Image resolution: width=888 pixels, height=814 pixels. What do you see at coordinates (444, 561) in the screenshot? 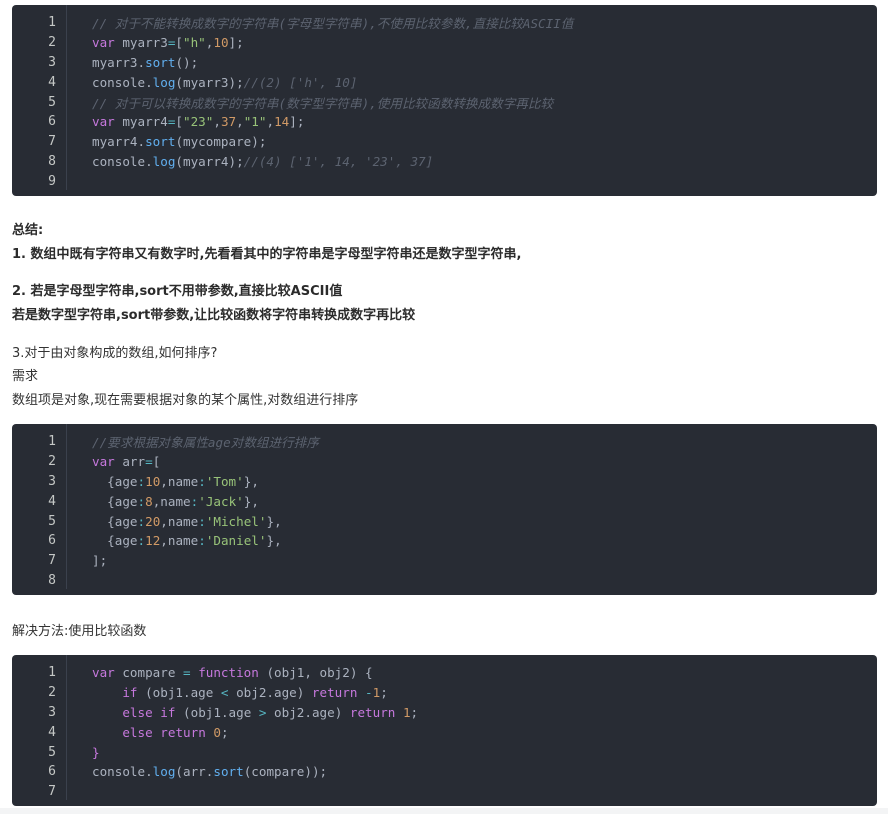
I see `code-line: 7 ];` at bounding box center [444, 561].